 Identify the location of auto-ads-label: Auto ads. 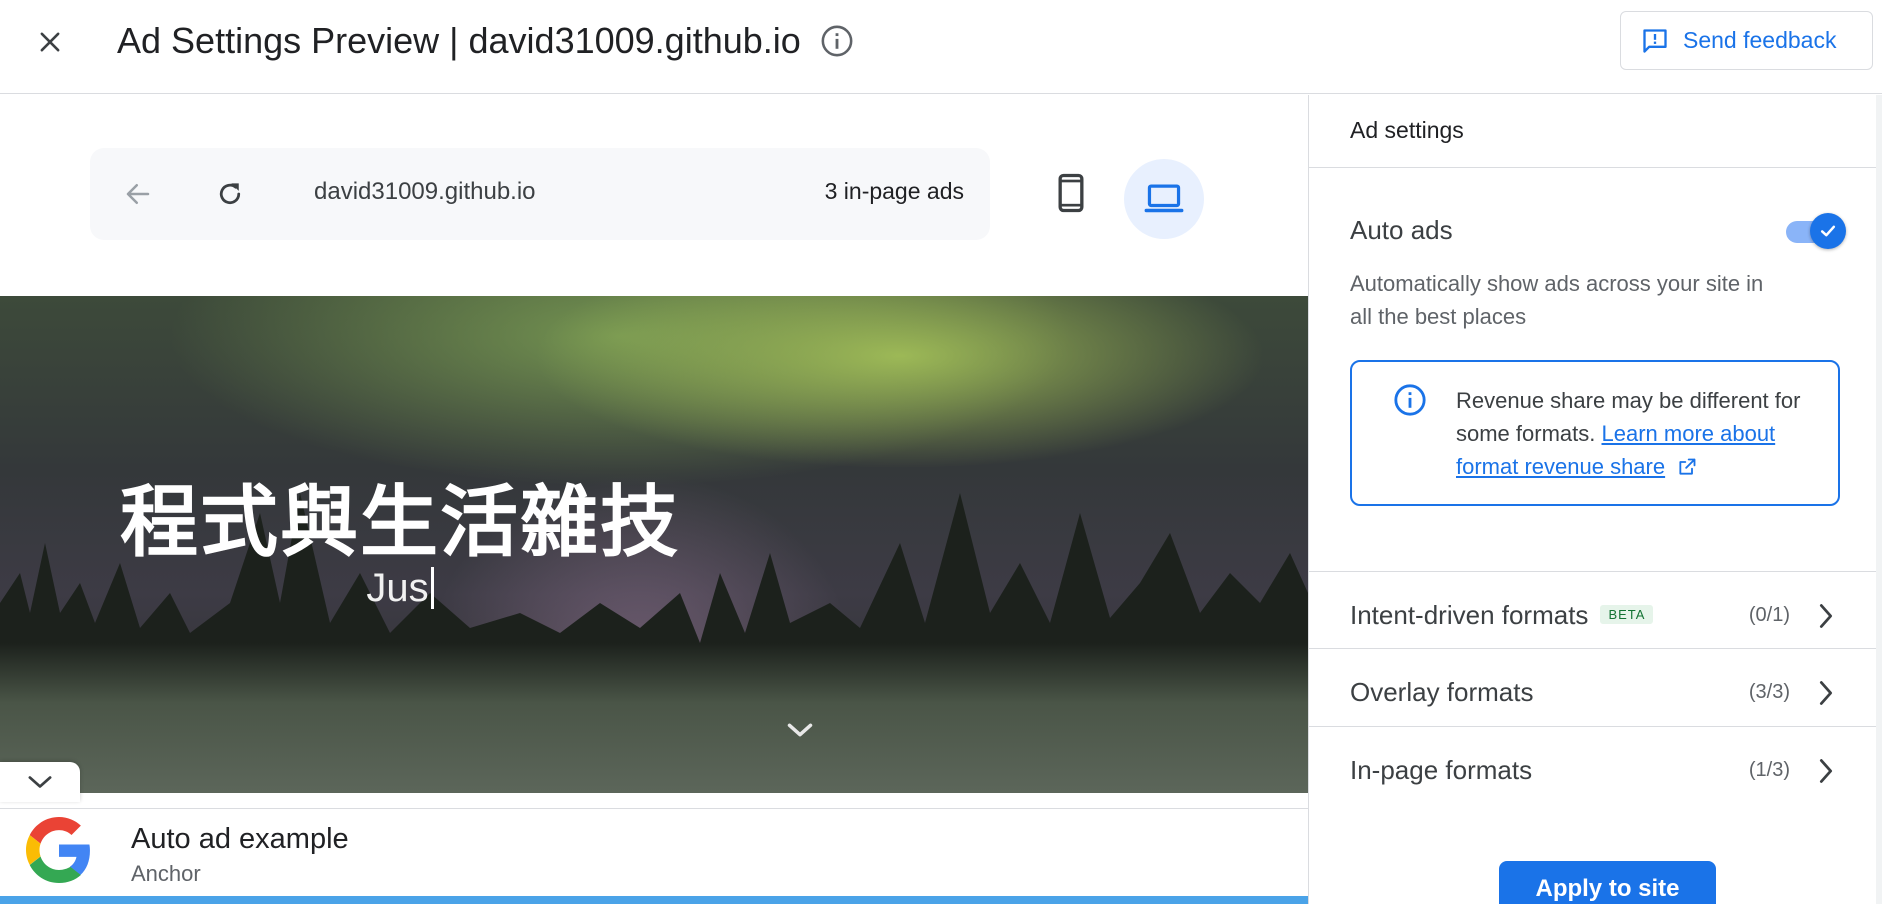
(1401, 230).